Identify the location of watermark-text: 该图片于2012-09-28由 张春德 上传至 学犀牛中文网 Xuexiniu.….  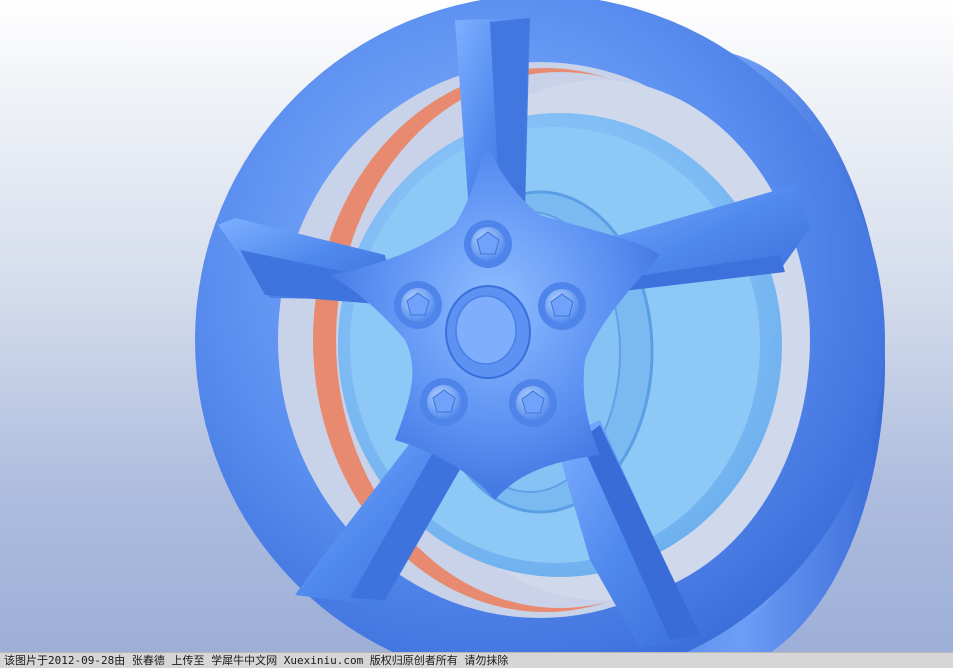
(256, 660).